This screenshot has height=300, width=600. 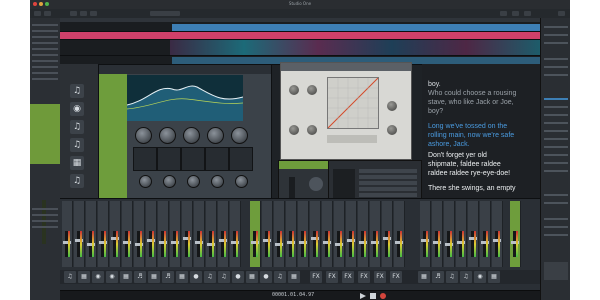 What do you see at coordinates (316, 184) in the screenshot?
I see `pan-knob` at bounding box center [316, 184].